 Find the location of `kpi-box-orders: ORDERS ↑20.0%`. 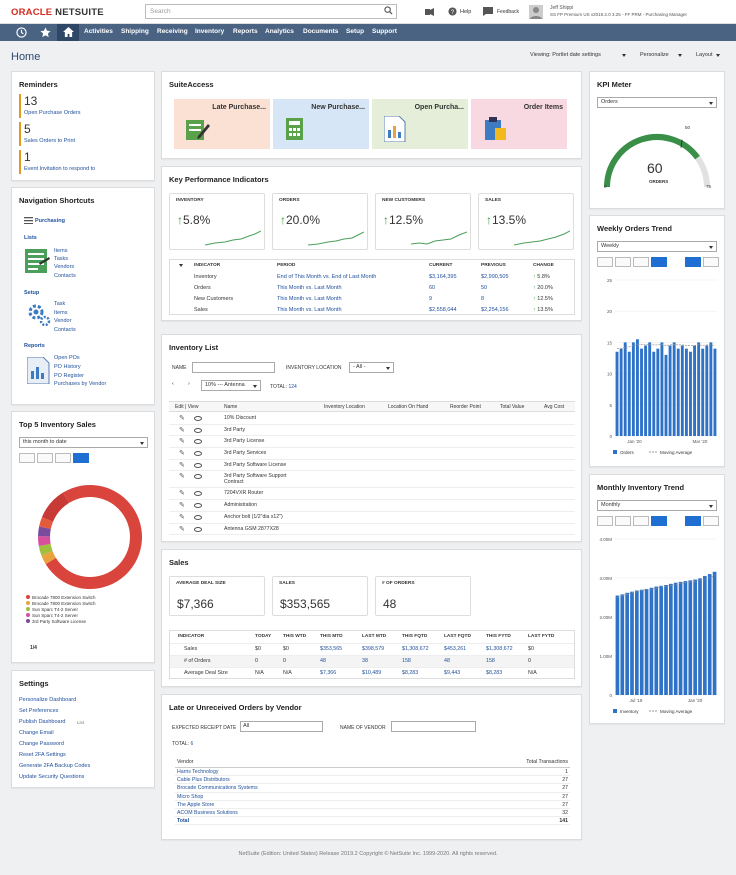

kpi-box-orders: ORDERS ↑20.0% is located at coordinates (320, 221).